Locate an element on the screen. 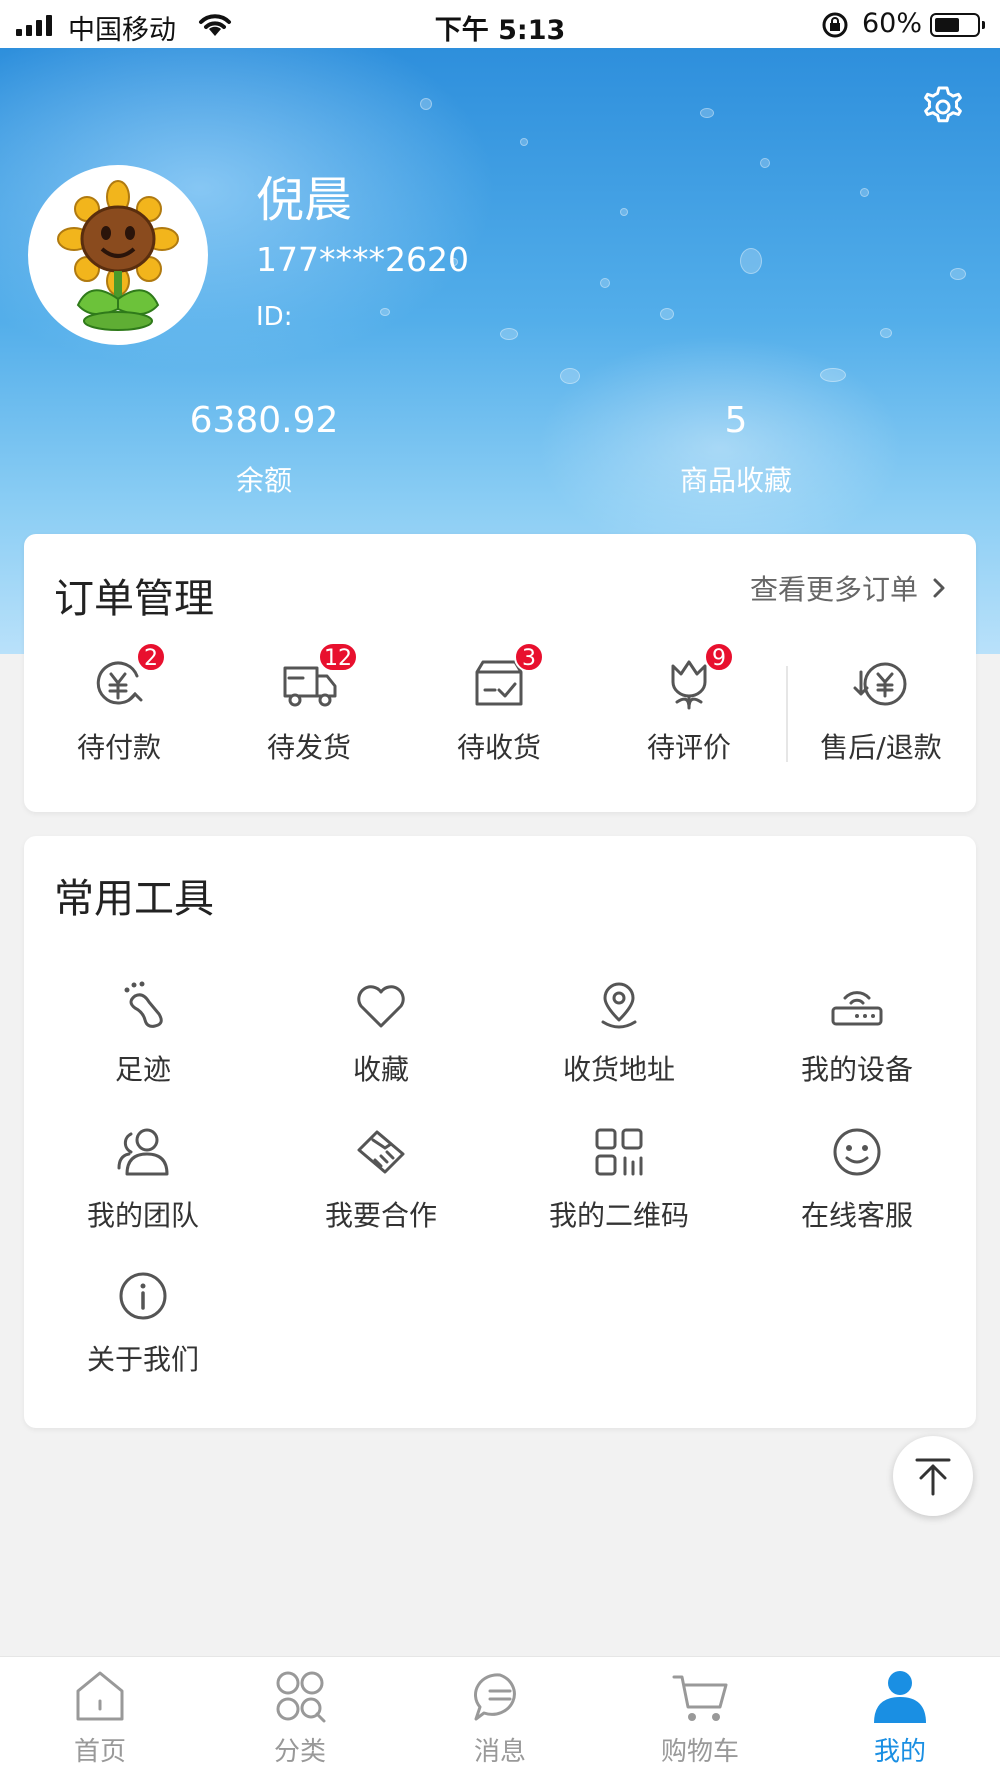  order-pending-payment-badge: 2 is located at coordinates (151, 657).